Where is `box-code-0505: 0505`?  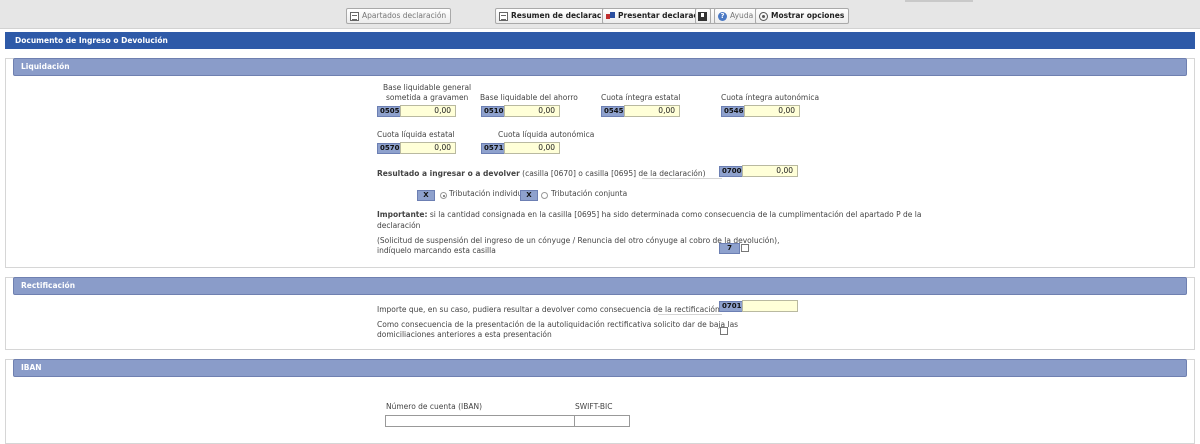 box-code-0505: 0505 is located at coordinates (390, 111).